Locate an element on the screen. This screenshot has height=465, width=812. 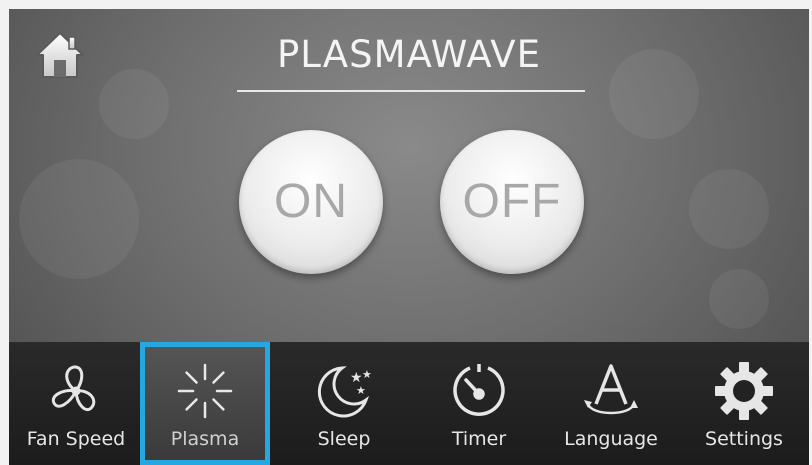
nav-item-timer: Timer is located at coordinates (479, 403).